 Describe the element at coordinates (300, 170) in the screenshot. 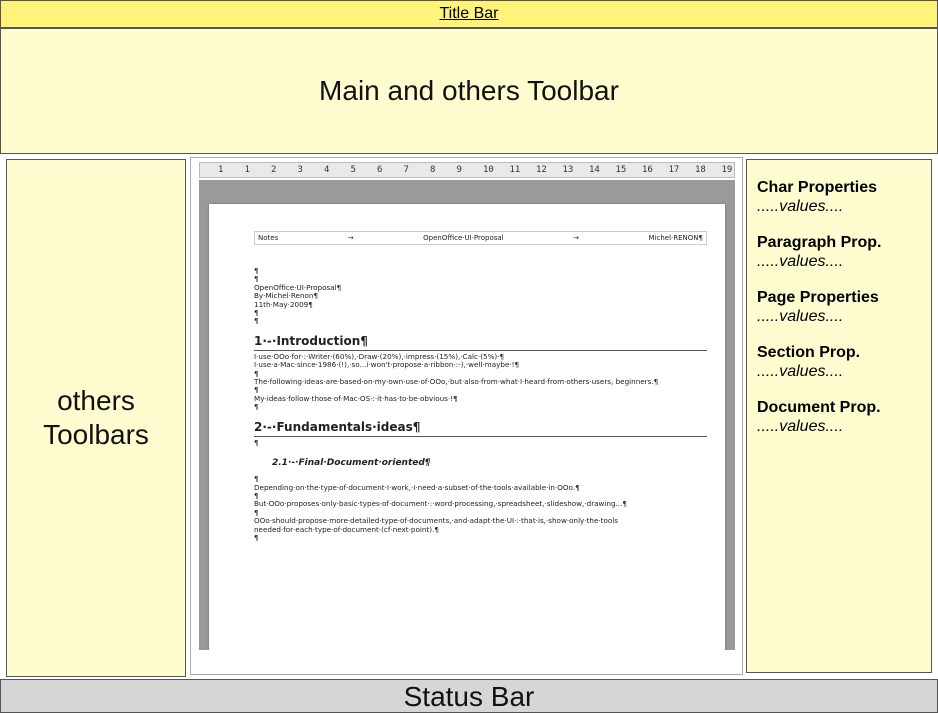

I see `ruler-tick-label: 3` at that location.